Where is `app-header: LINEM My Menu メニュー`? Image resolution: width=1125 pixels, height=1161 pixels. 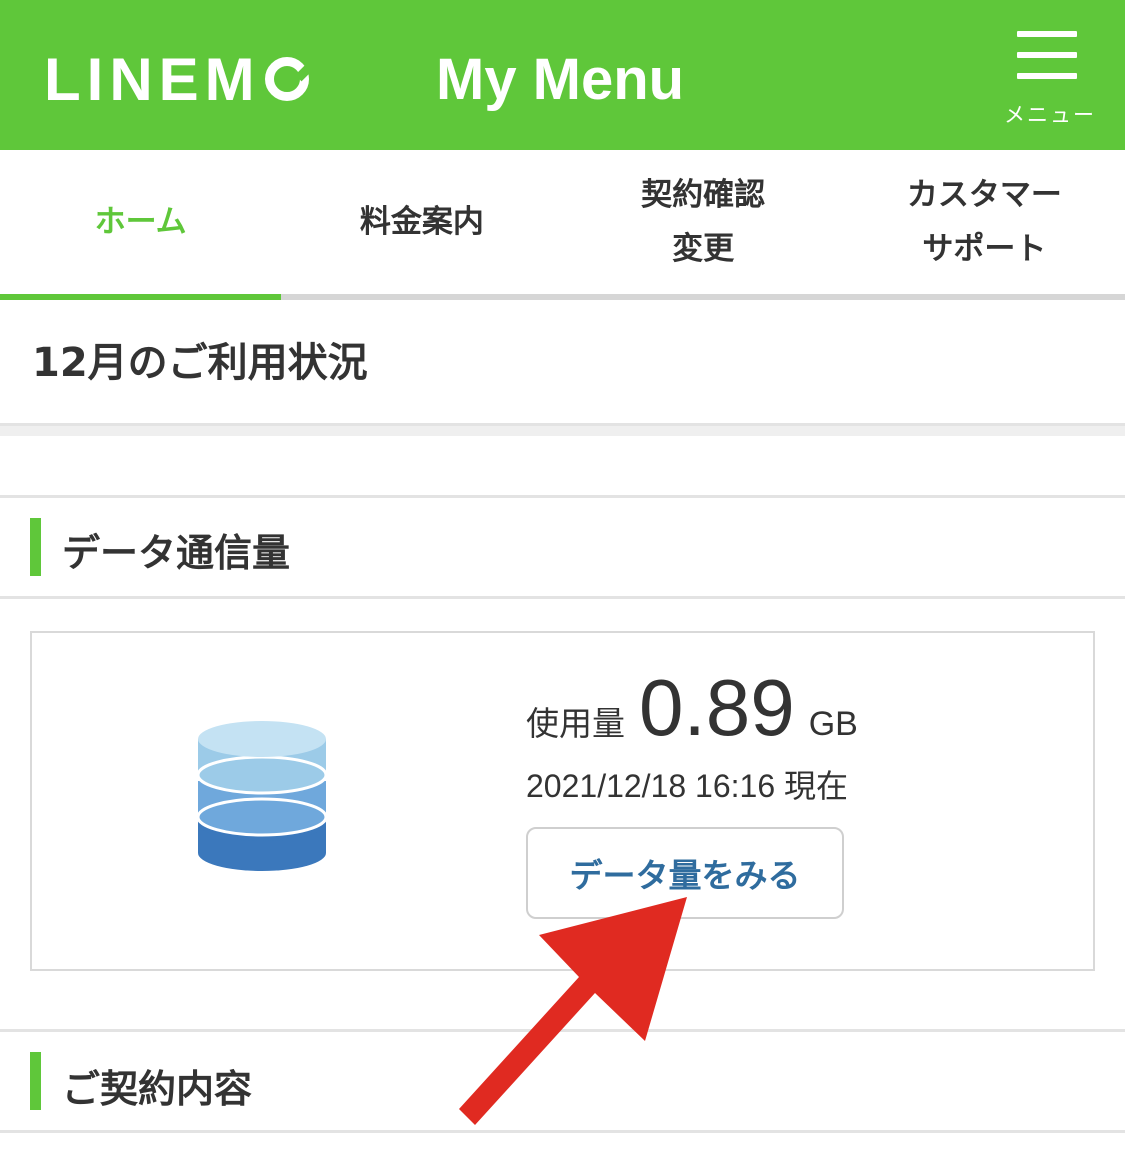 app-header: LINEM My Menu メニュー is located at coordinates (562, 75).